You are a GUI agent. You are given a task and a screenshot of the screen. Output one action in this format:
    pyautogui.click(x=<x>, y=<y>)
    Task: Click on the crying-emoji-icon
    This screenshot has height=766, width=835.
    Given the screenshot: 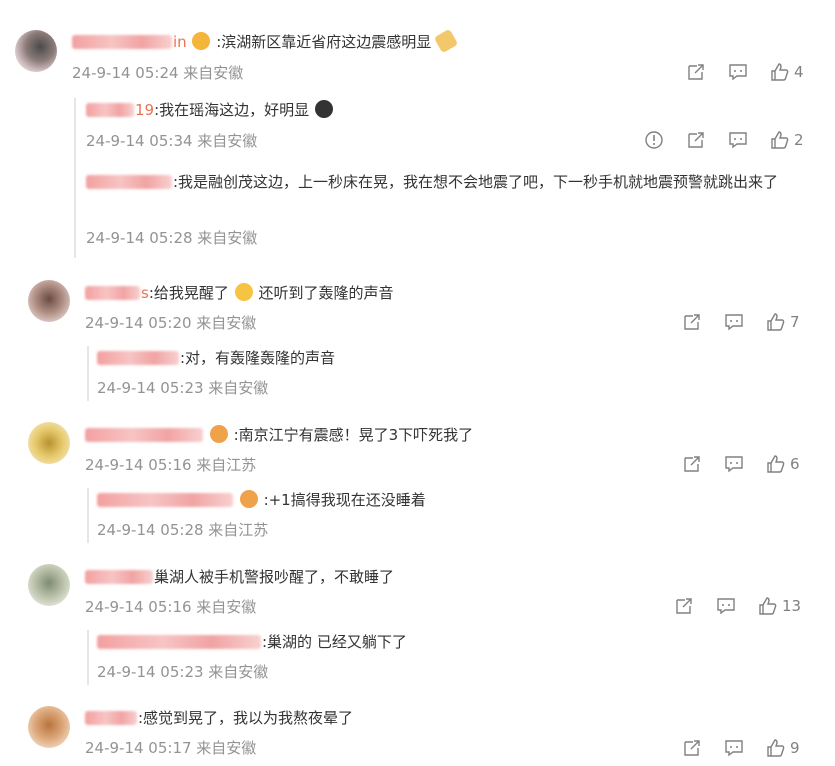 What is the action you would take?
    pyautogui.click(x=243, y=292)
    